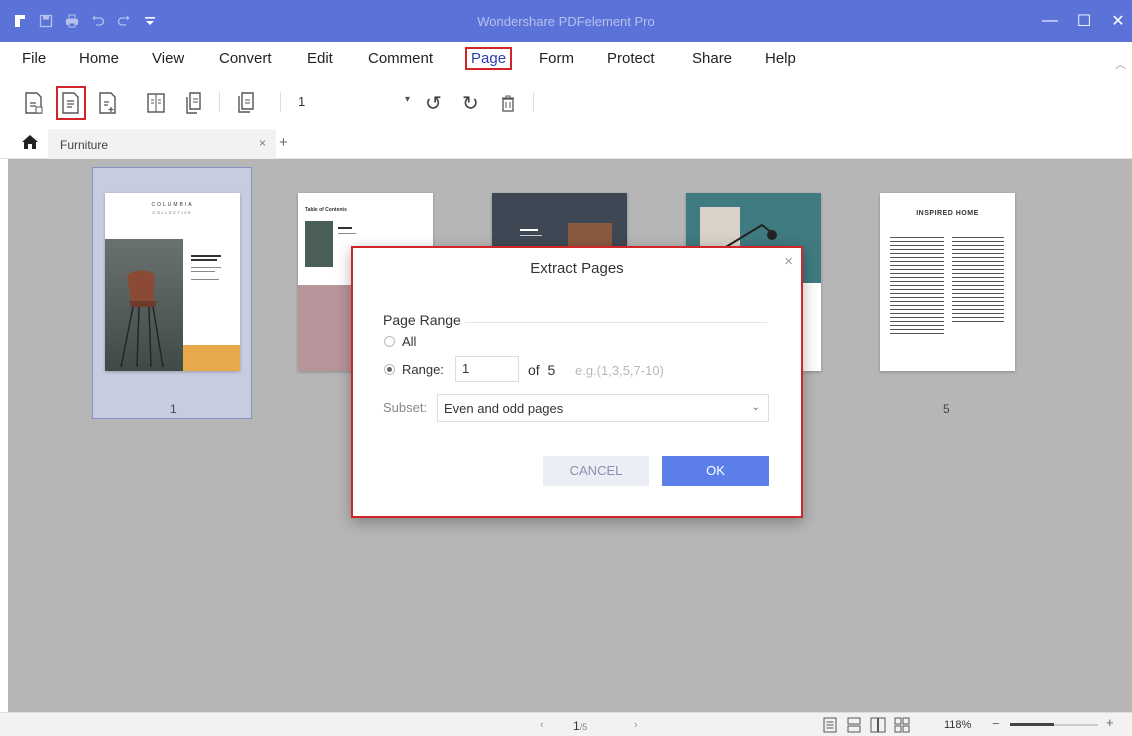 This screenshot has width=1132, height=736. Describe the element at coordinates (902, 725) in the screenshot. I see `thumbnail-view-icon` at that location.